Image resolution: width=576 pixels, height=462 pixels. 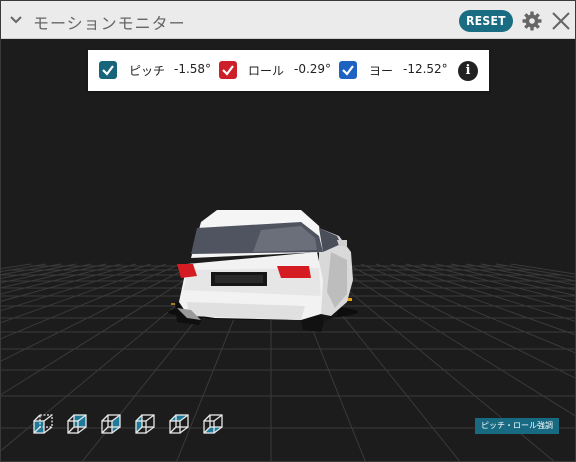 I want to click on roll-checkbox, so click(x=228, y=70).